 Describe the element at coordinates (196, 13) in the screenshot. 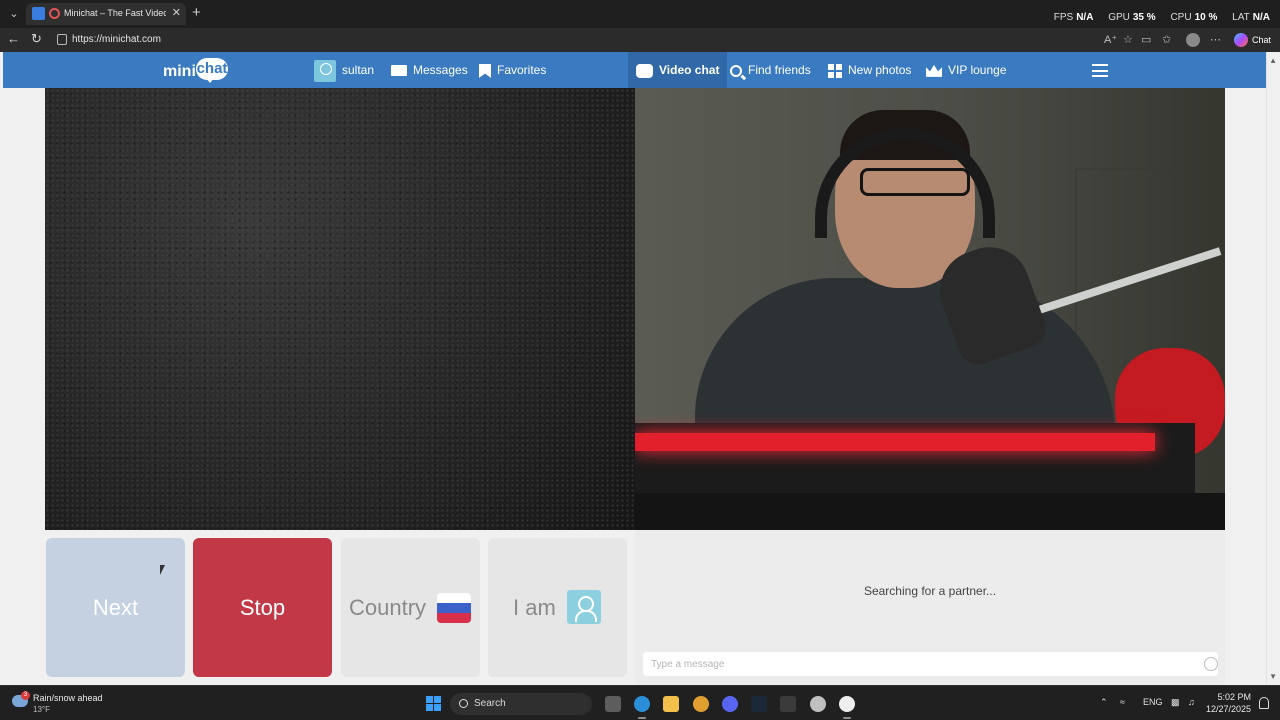

I see `new-tab-plus-icon: +` at that location.